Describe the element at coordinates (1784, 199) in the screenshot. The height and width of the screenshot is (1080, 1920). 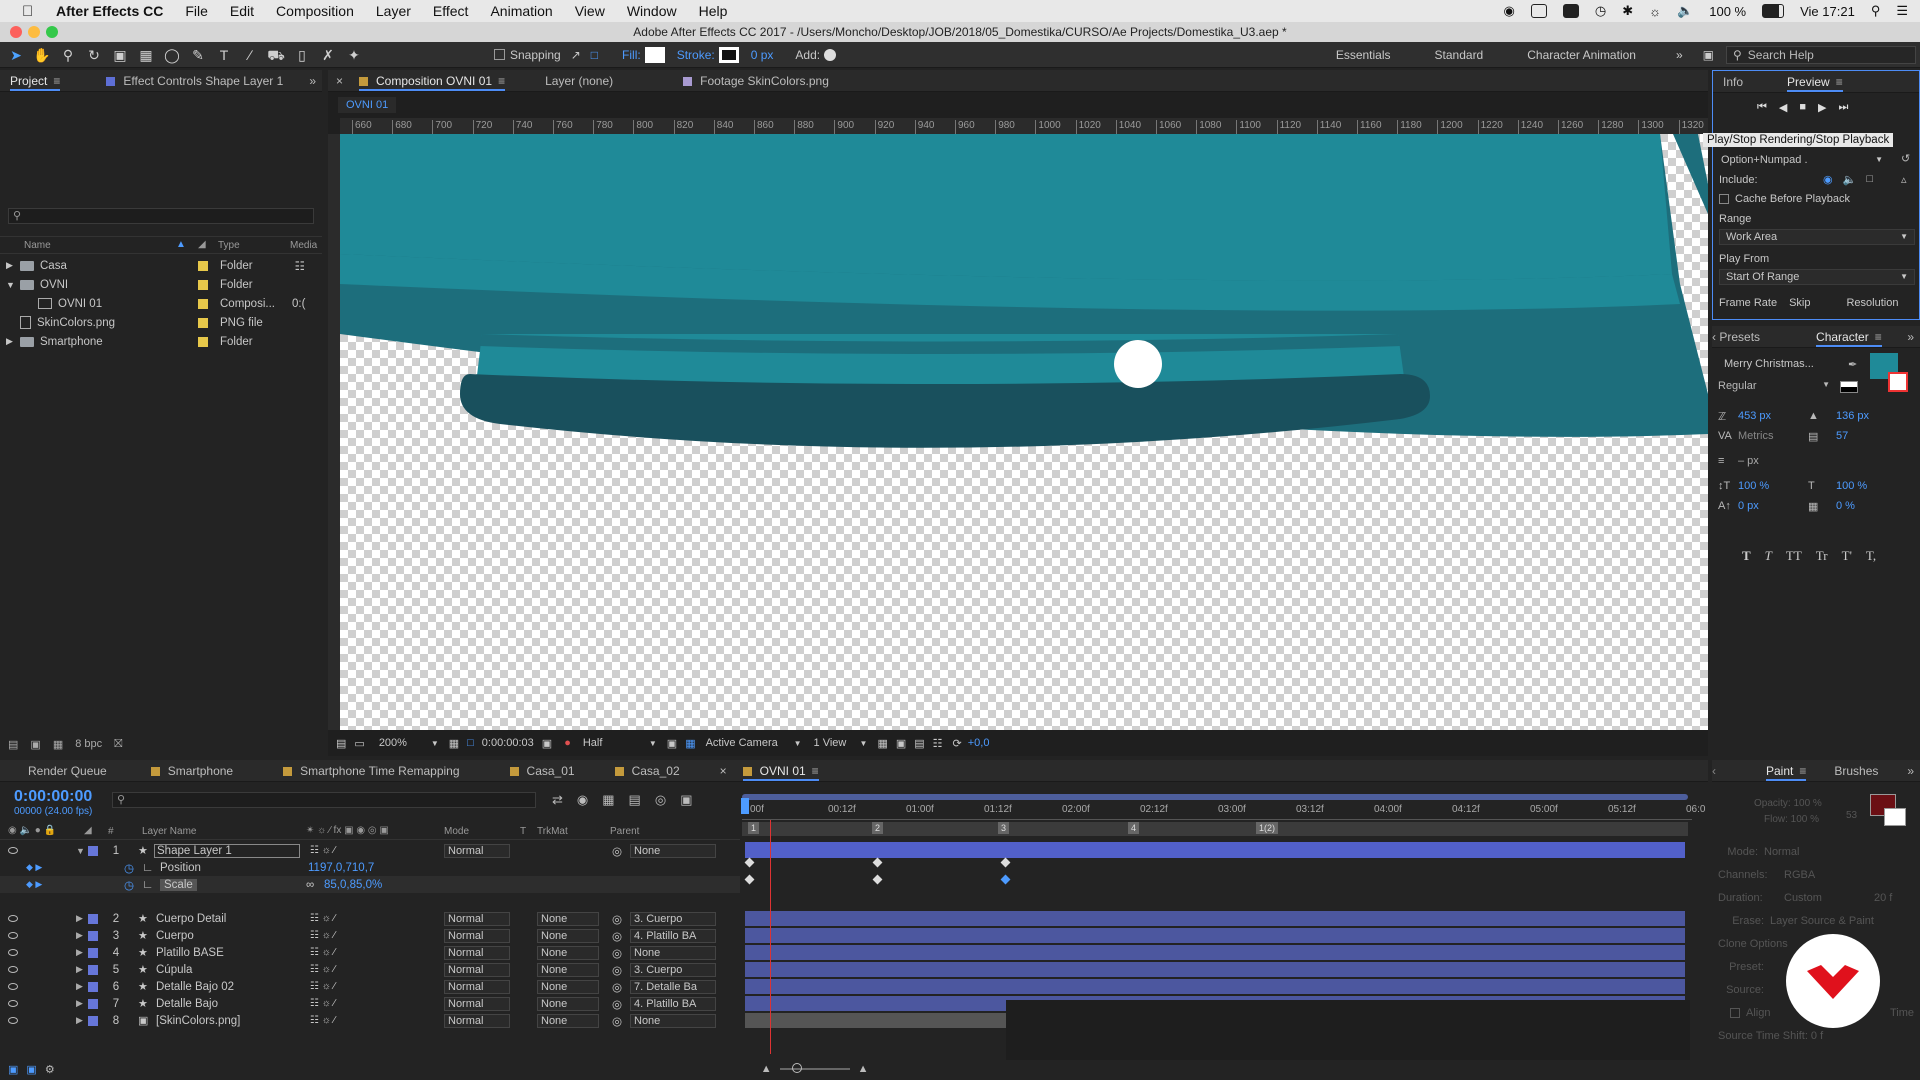
I see `cache-before-playback-checkbox: Cache Before Playback` at that location.